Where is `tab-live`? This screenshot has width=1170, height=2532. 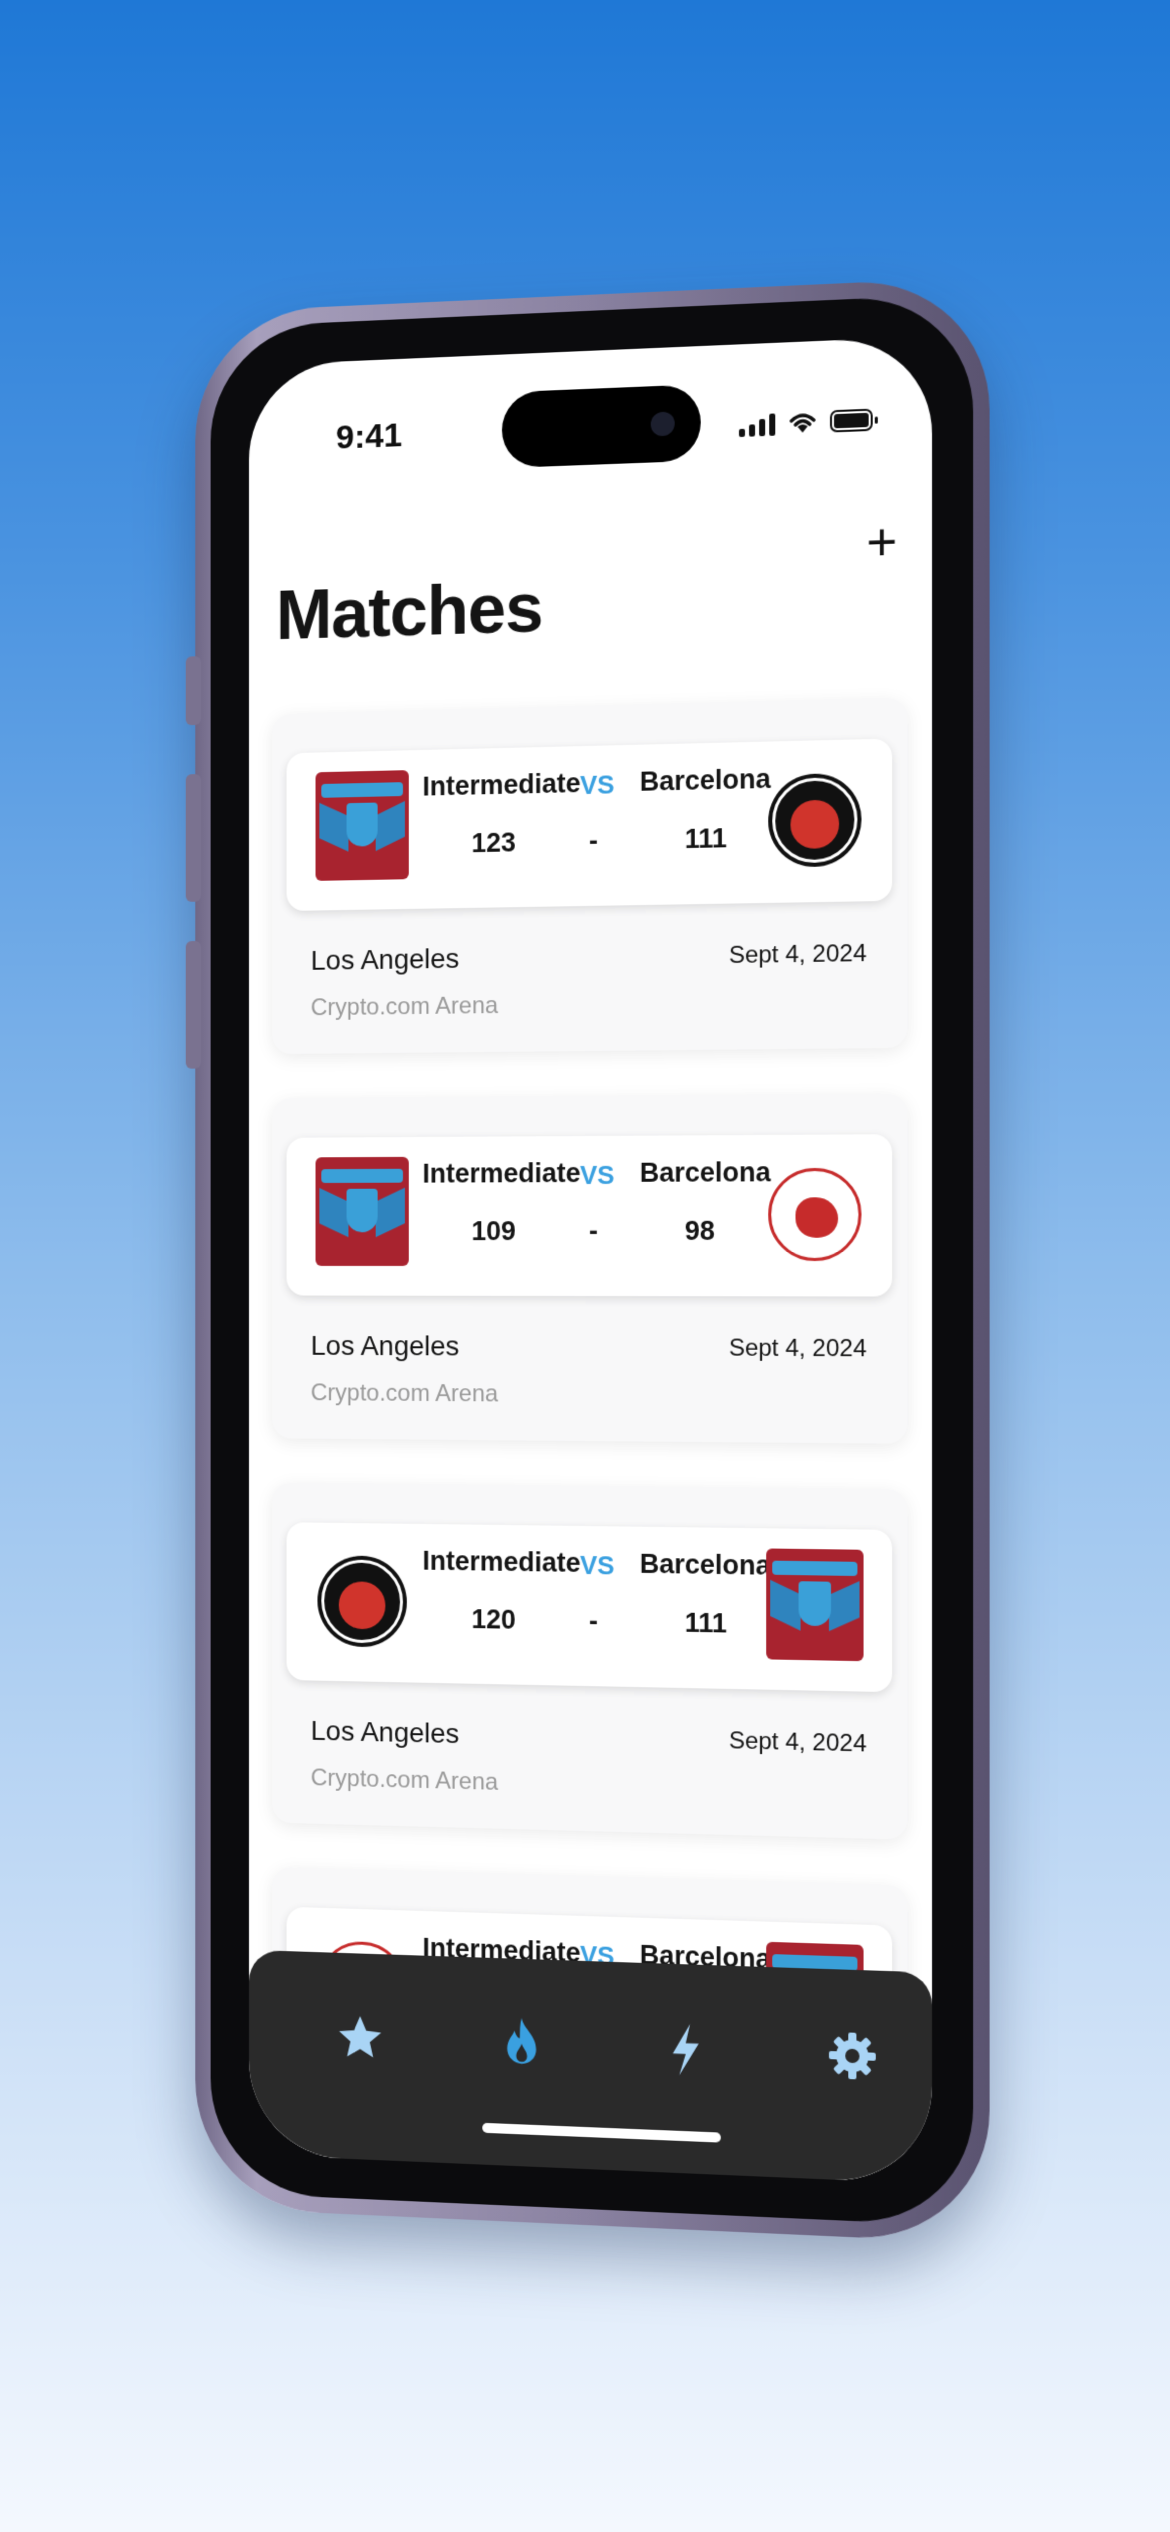 tab-live is located at coordinates (686, 2049).